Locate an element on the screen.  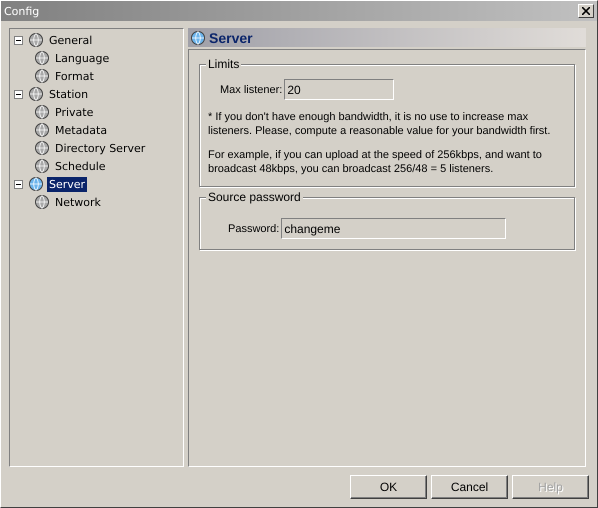
close-icon is located at coordinates (586, 11).